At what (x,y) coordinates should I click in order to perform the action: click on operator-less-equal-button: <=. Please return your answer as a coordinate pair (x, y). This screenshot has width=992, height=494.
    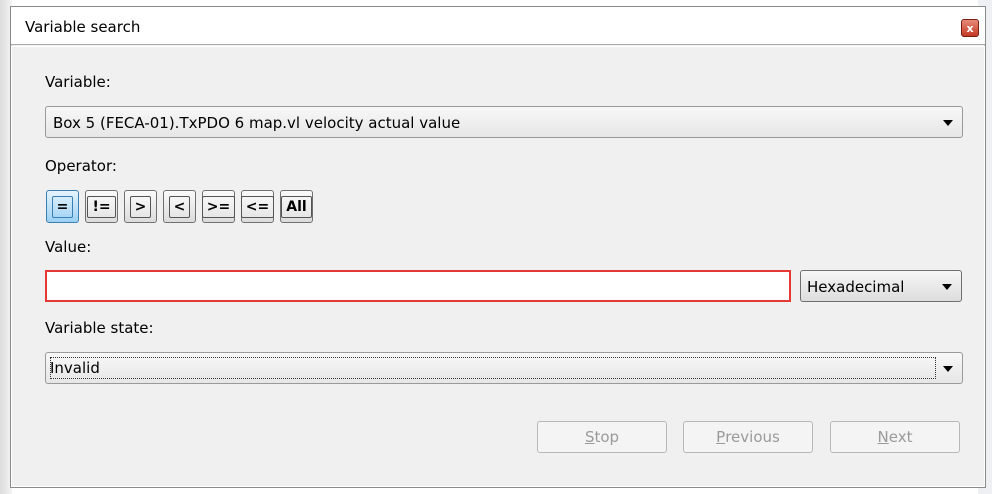
    Looking at the image, I should click on (257, 206).